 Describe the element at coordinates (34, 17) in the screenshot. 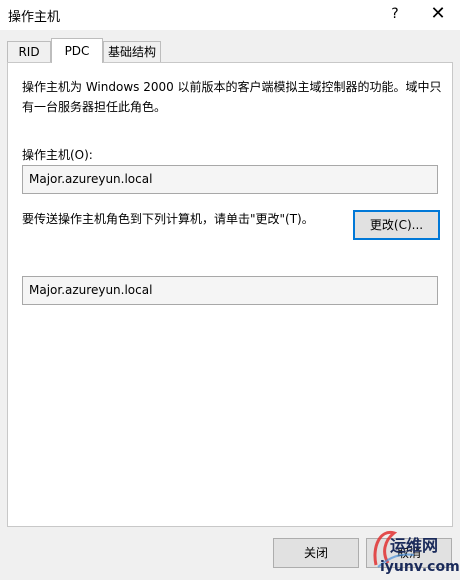

I see `window-title: 操作主机` at that location.